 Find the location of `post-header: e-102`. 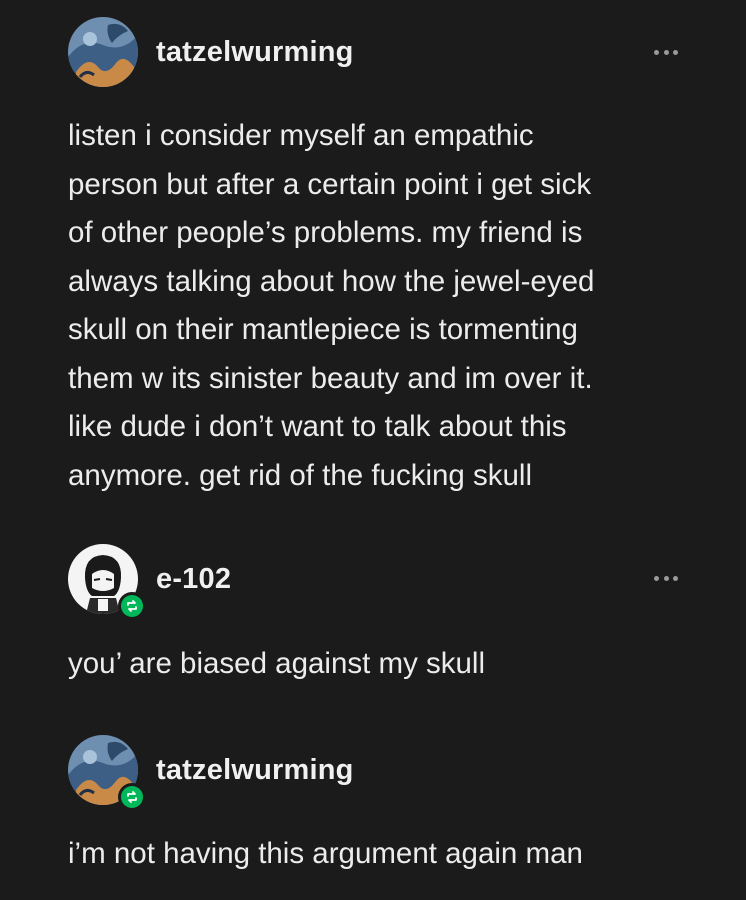

post-header: e-102 is located at coordinates (149, 581).